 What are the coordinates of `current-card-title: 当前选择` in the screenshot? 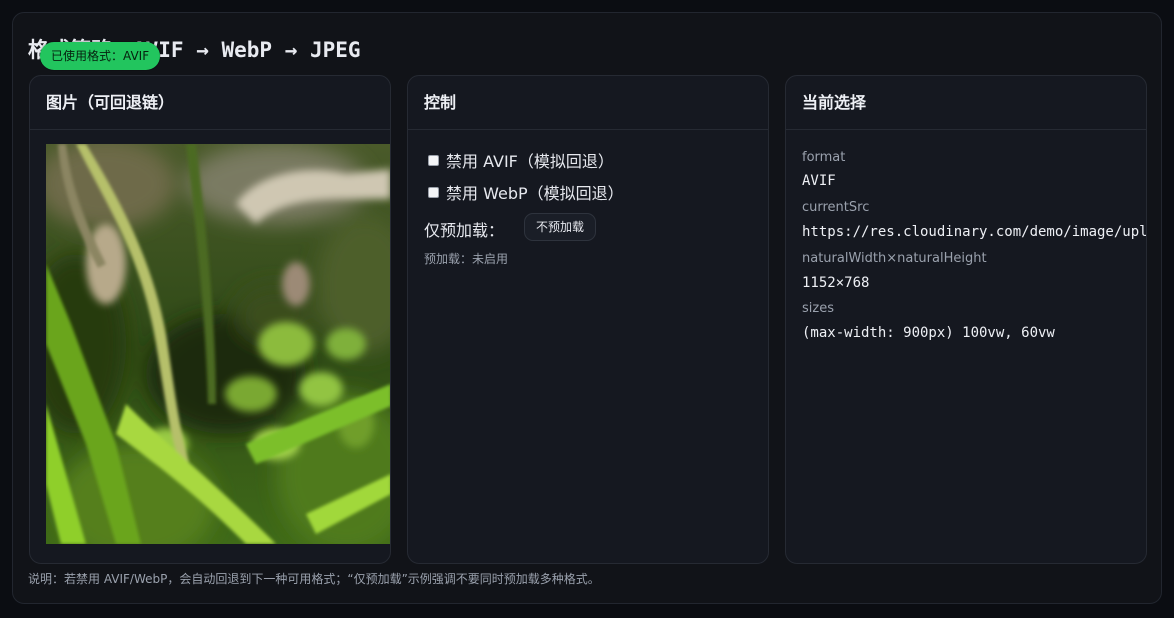 It's located at (966, 103).